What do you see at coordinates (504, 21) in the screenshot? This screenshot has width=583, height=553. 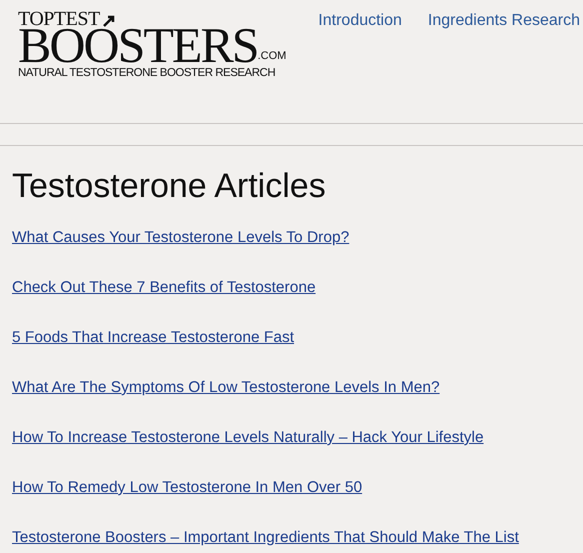 I see `nav-link: Ingredients Research` at bounding box center [504, 21].